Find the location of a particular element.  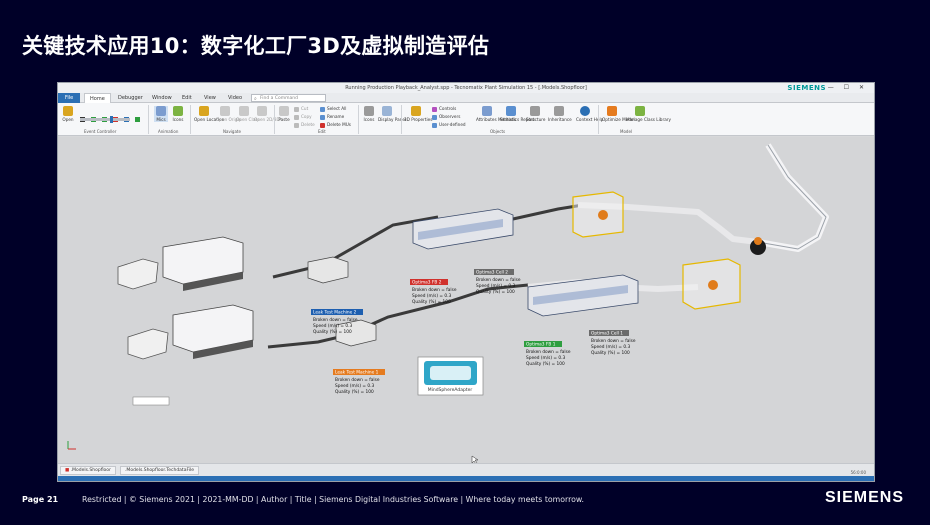

open-2d3d-button: Open 2D/3D is located at coordinates (267, 114).